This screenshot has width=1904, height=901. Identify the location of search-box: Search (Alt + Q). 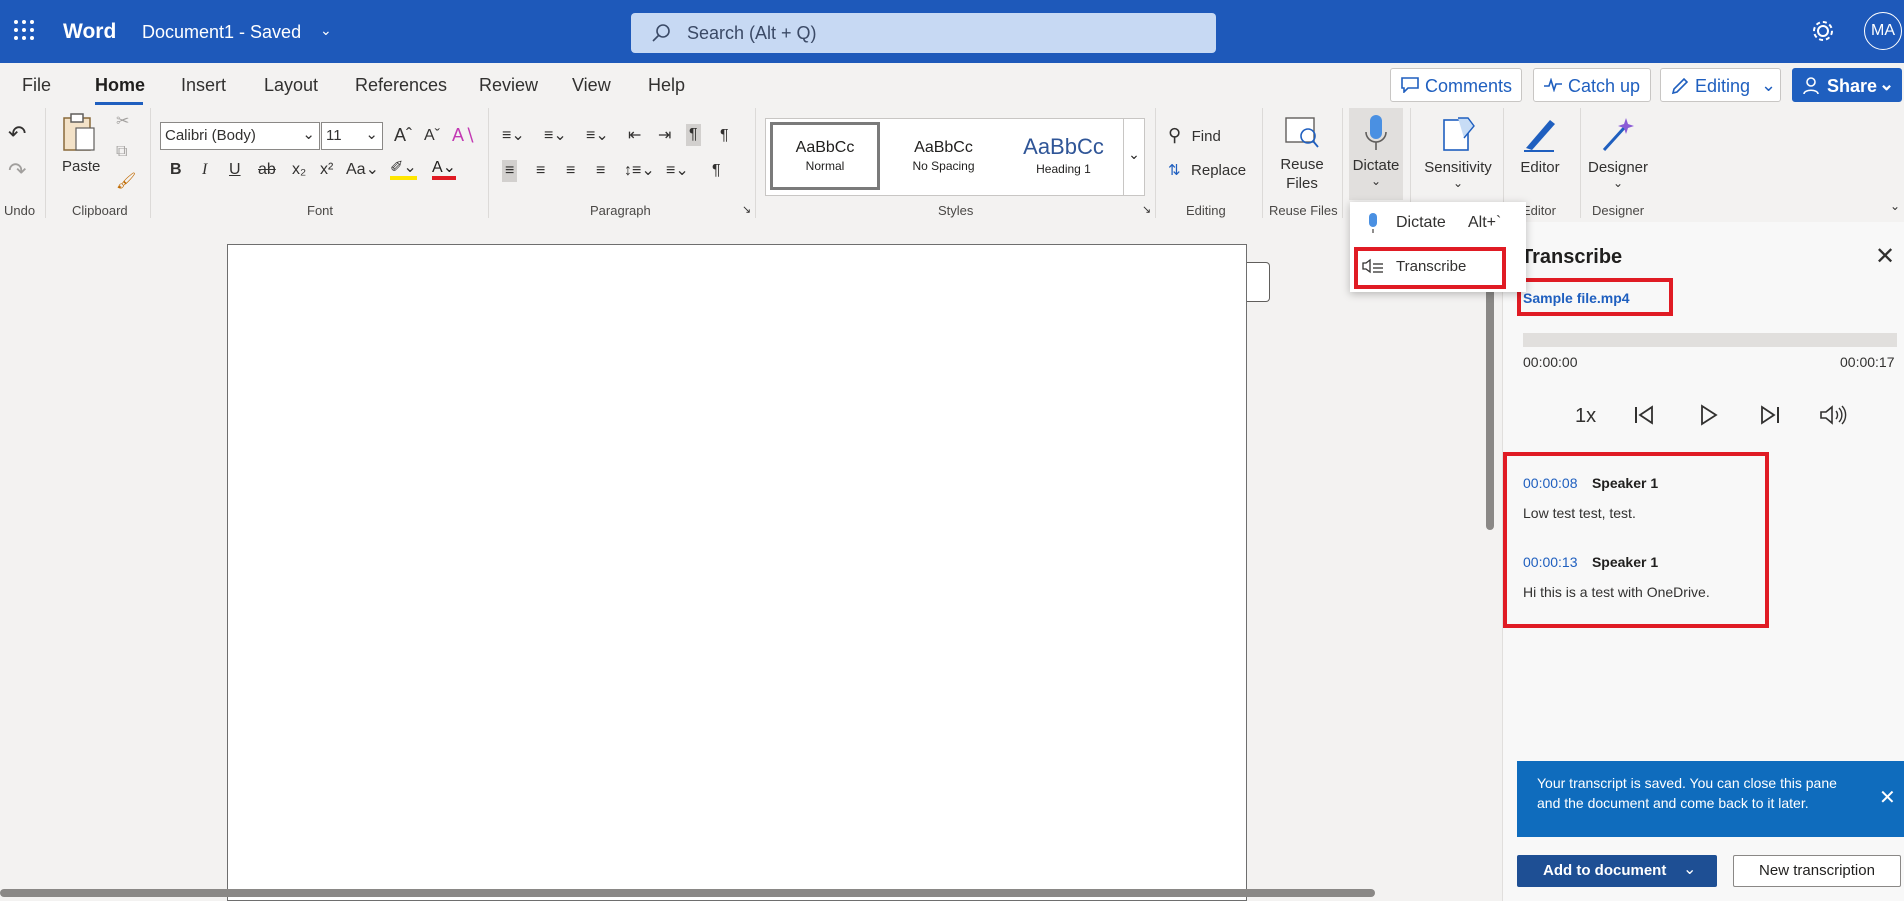
(923, 33).